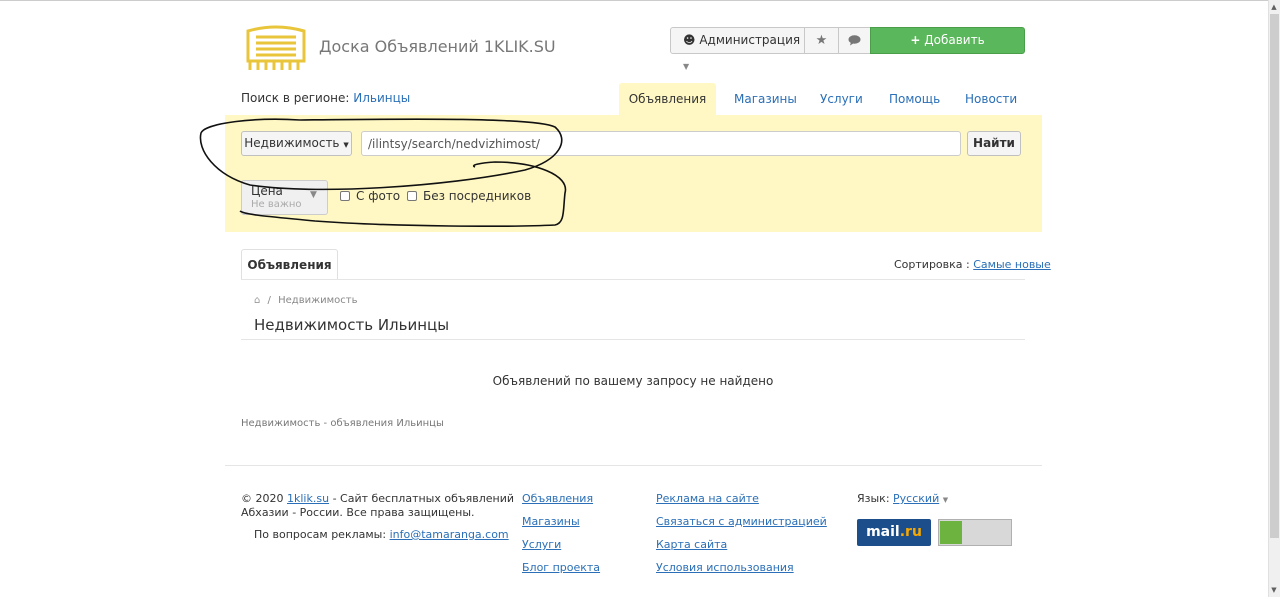 The height and width of the screenshot is (597, 1280). I want to click on empty-results-message: Объявлений по вашему запросу не найдено, so click(633, 381).